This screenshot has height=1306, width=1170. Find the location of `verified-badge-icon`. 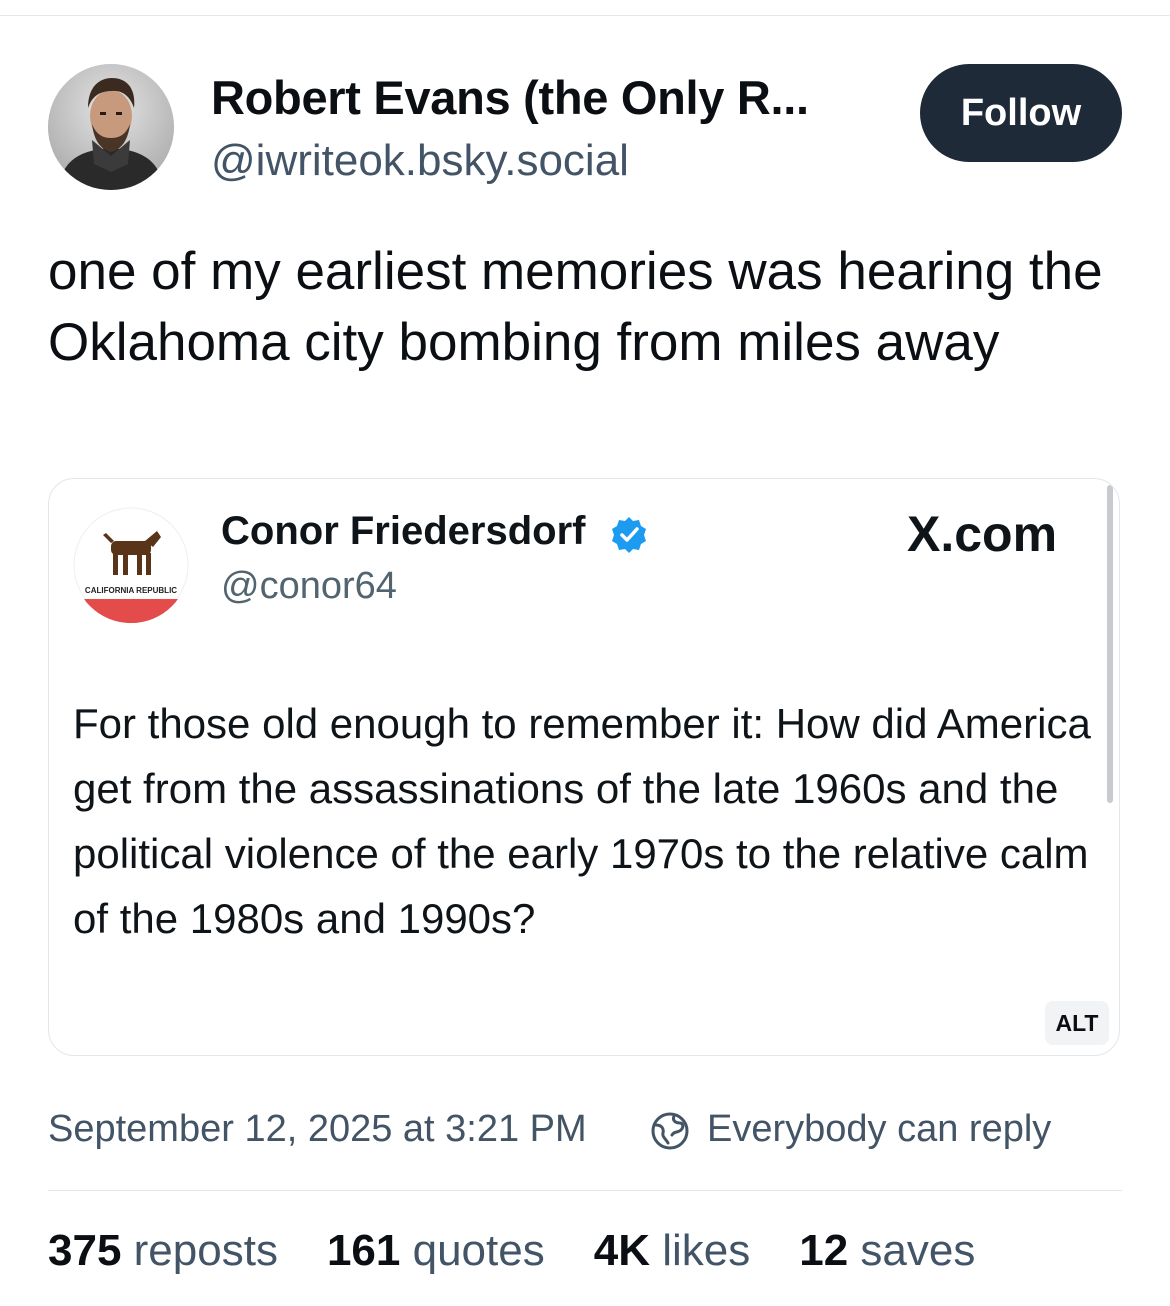

verified-badge-icon is located at coordinates (629, 535).